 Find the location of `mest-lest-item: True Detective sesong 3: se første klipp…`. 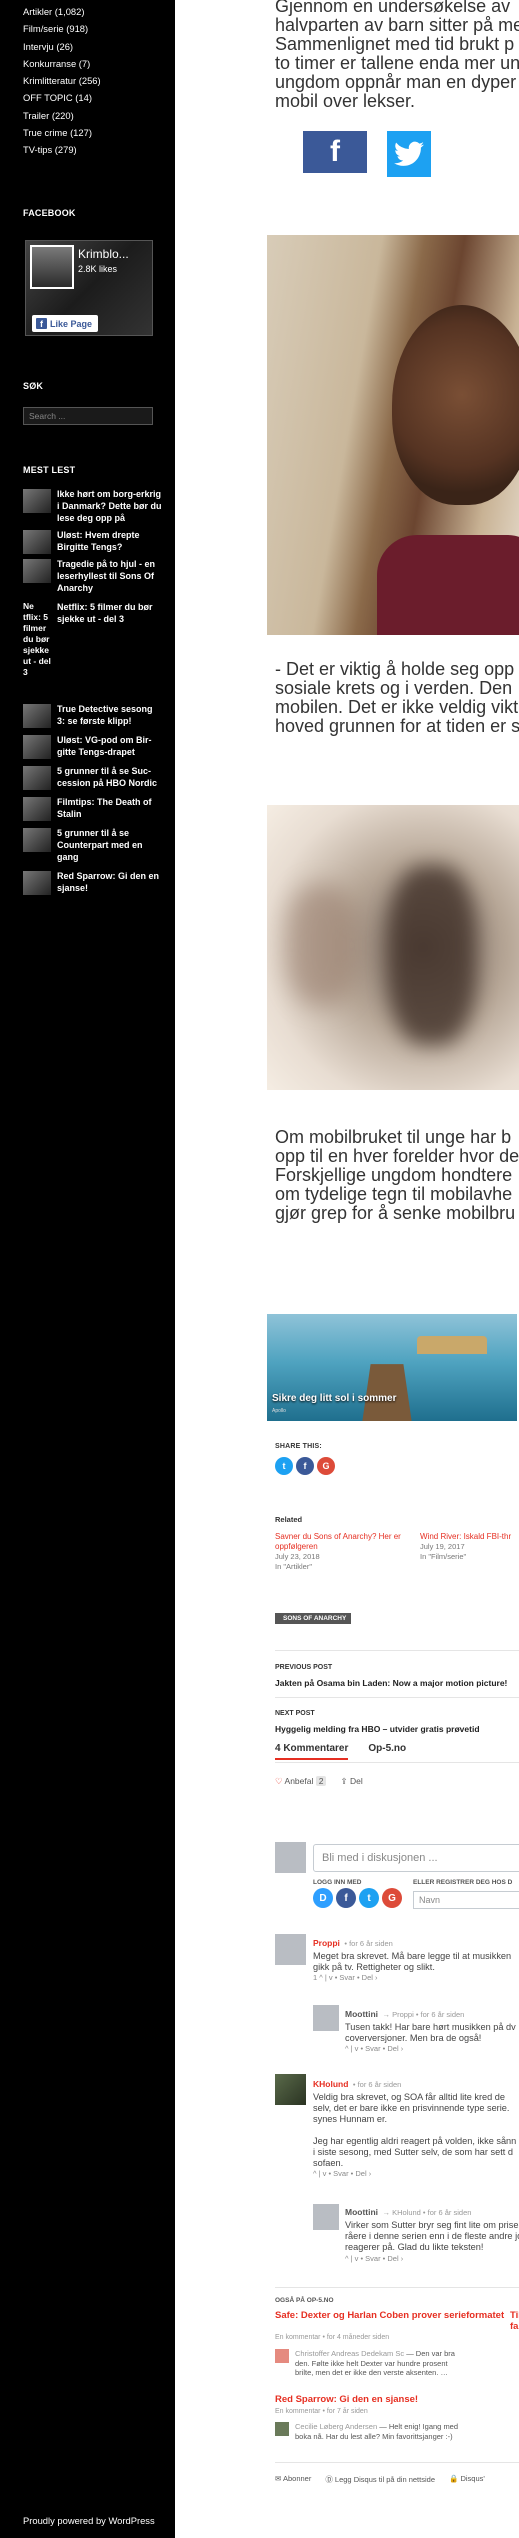

mest-lest-item: True Detective sesong 3: se første klipp… is located at coordinates (93, 715).